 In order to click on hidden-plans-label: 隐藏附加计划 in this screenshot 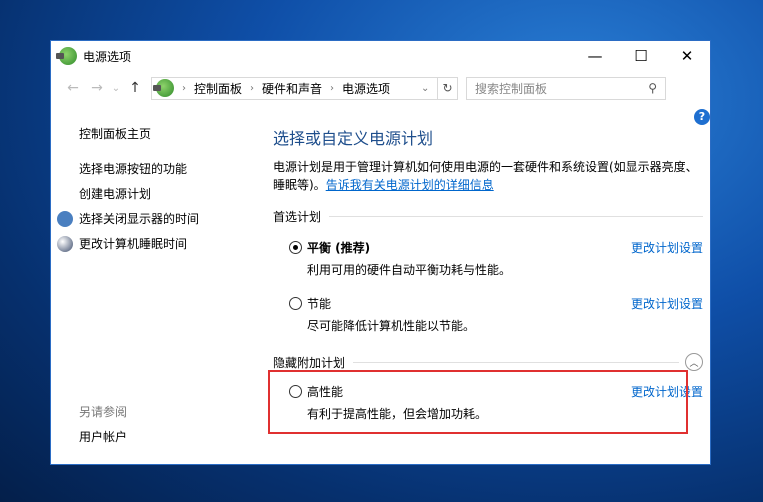, I will do `click(309, 362)`.